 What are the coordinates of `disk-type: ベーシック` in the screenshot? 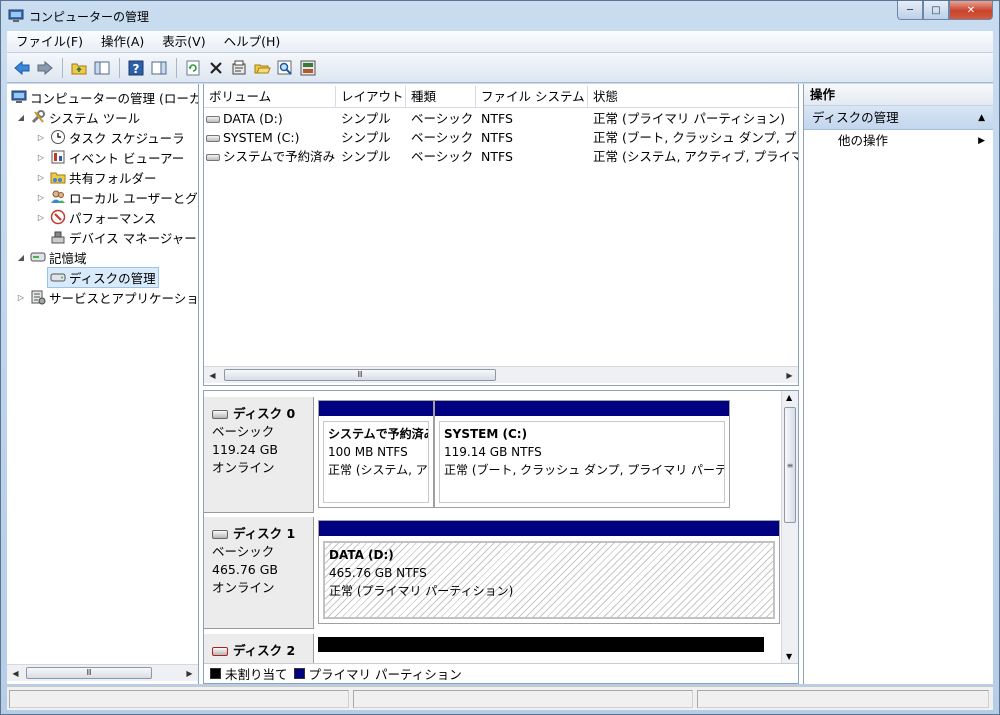 It's located at (243, 551).